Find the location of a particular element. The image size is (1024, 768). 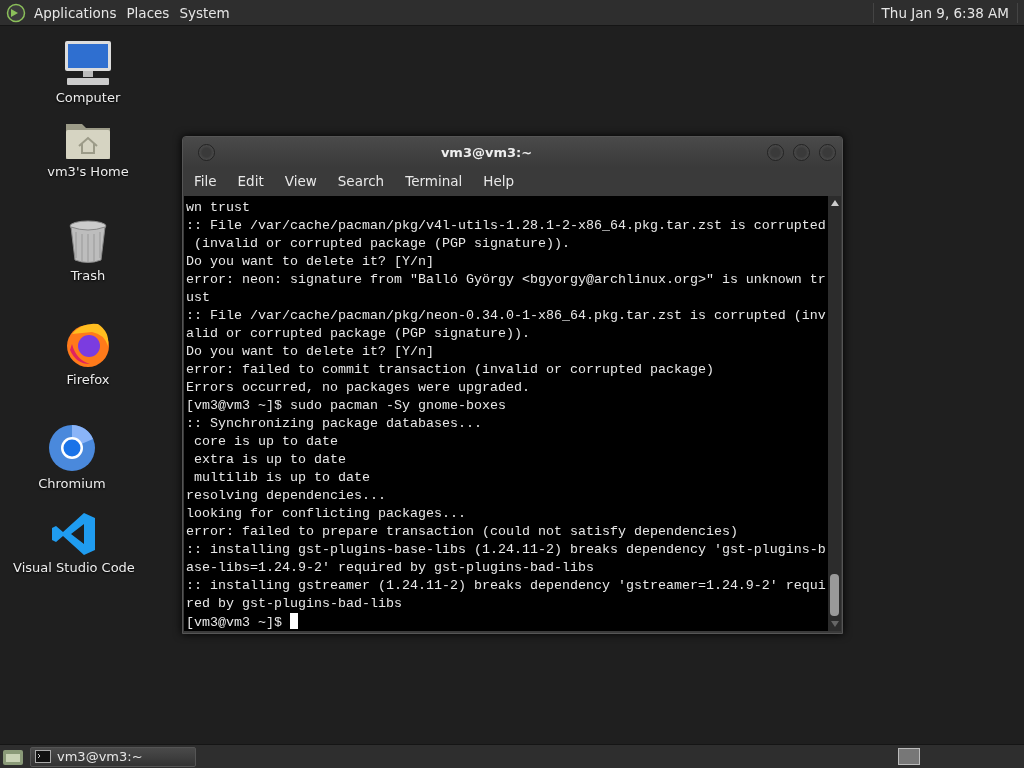

terminal-line: :: installing gst-plugins-base-libs (1.24.11-2) breaks dependency 'gst-plugins-b is located at coordinates (506, 549).